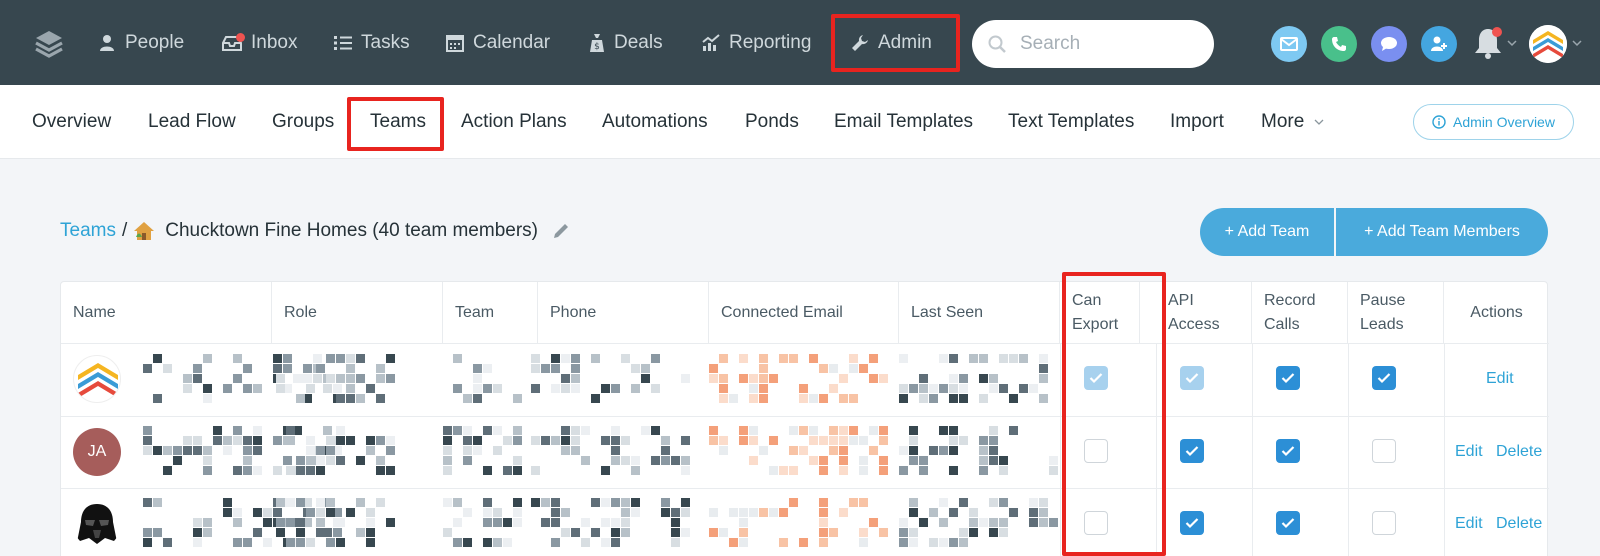 The width and height of the screenshot is (1600, 556). Describe the element at coordinates (1442, 232) in the screenshot. I see `add-team-members-button: + Add Team Members` at that location.